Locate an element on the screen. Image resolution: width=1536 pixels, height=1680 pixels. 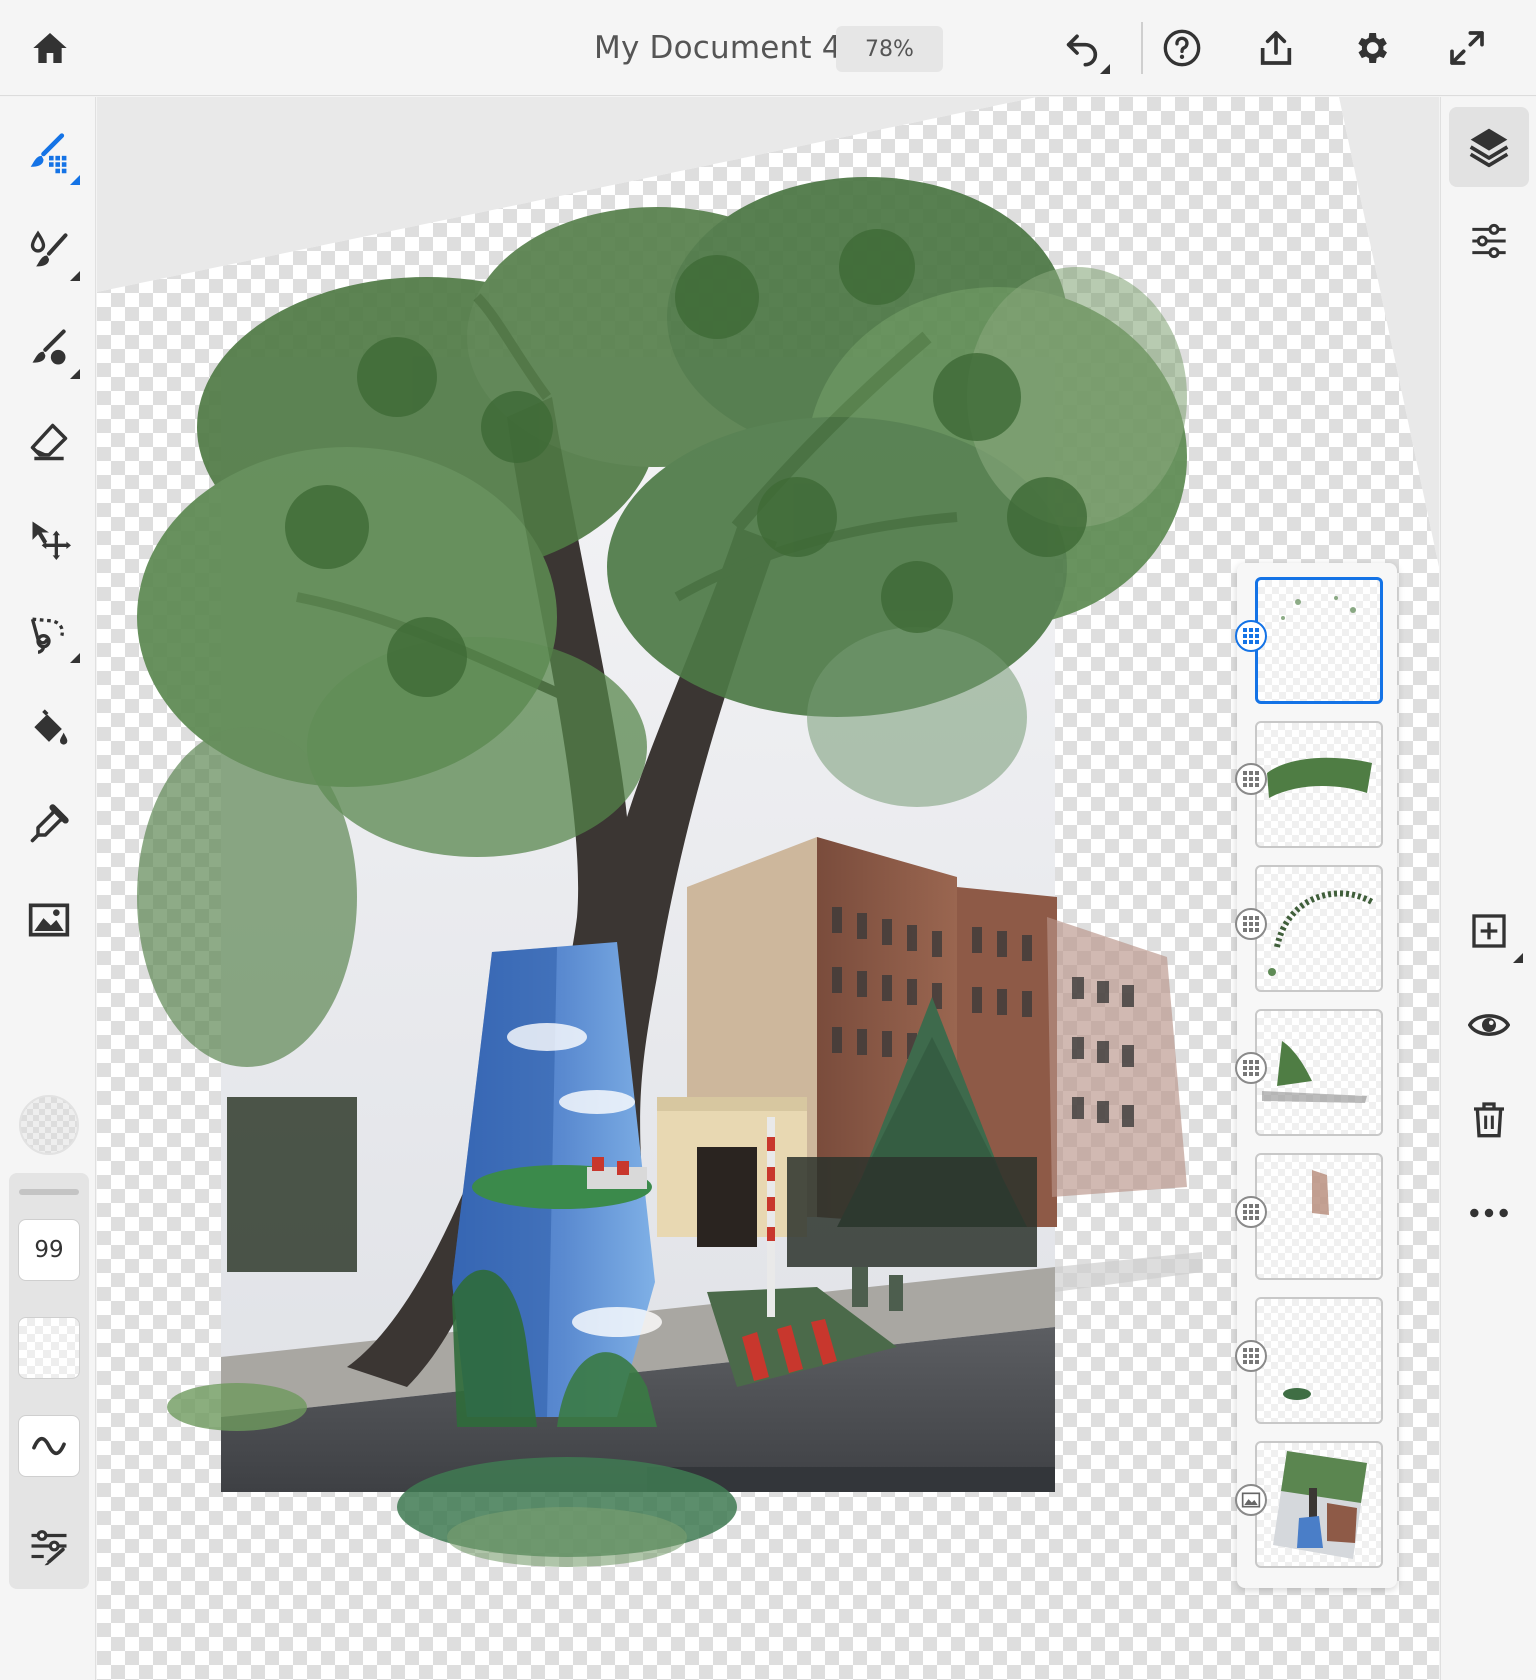
help-icon is located at coordinates (1182, 48).